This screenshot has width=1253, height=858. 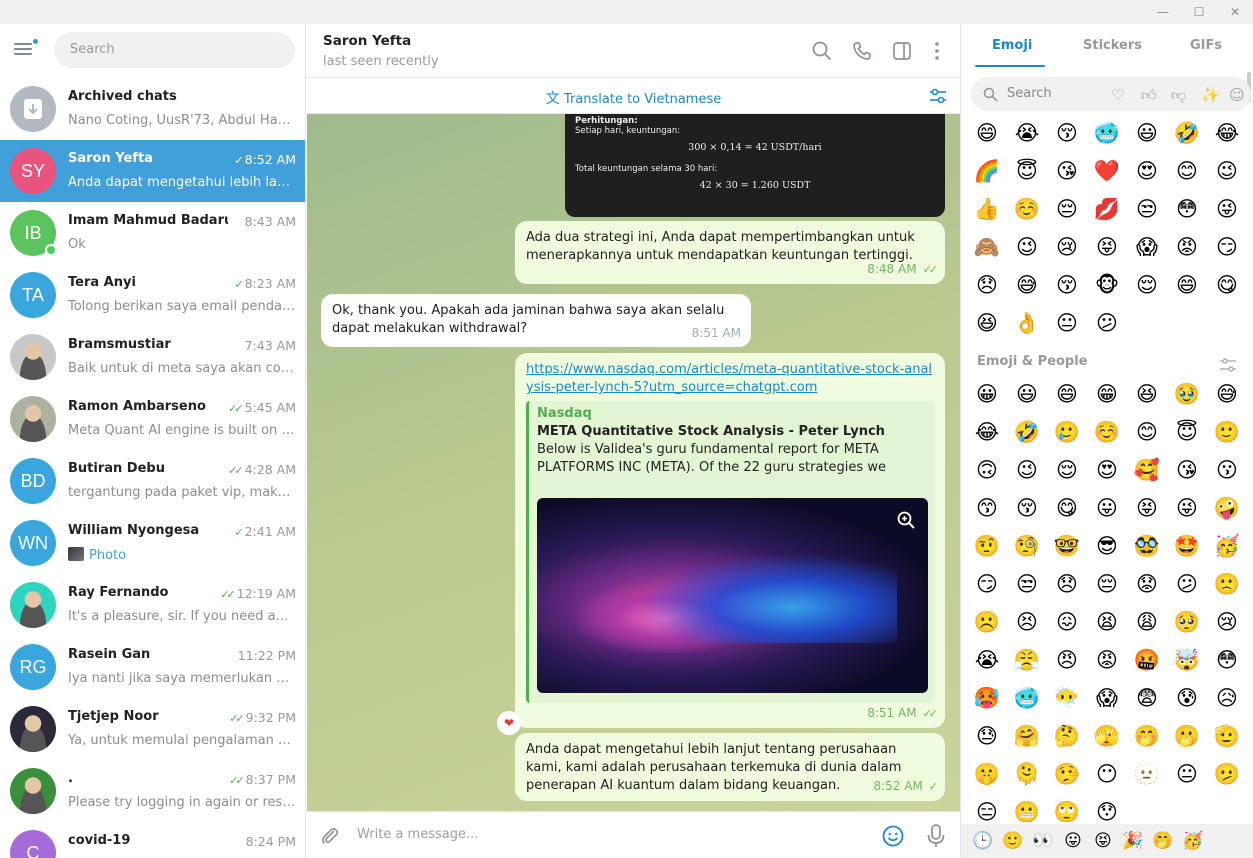 I want to click on emoji-button: 😏, so click(x=987, y=584).